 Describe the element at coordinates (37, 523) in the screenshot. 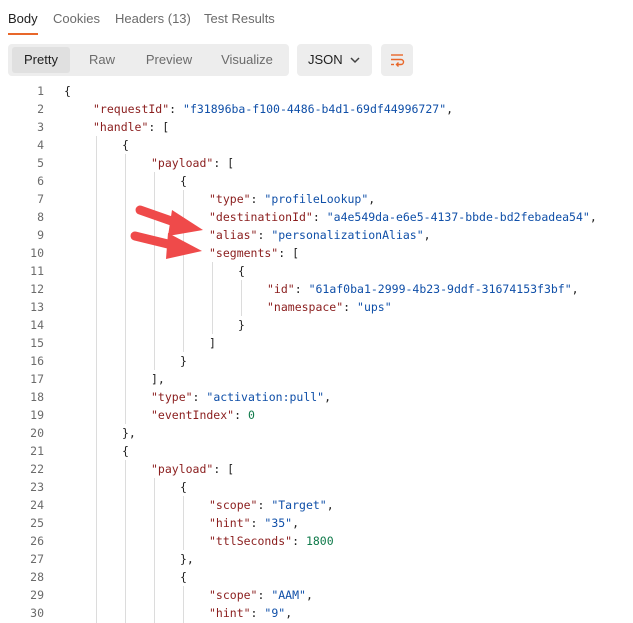

I see `line-number: 25` at that location.